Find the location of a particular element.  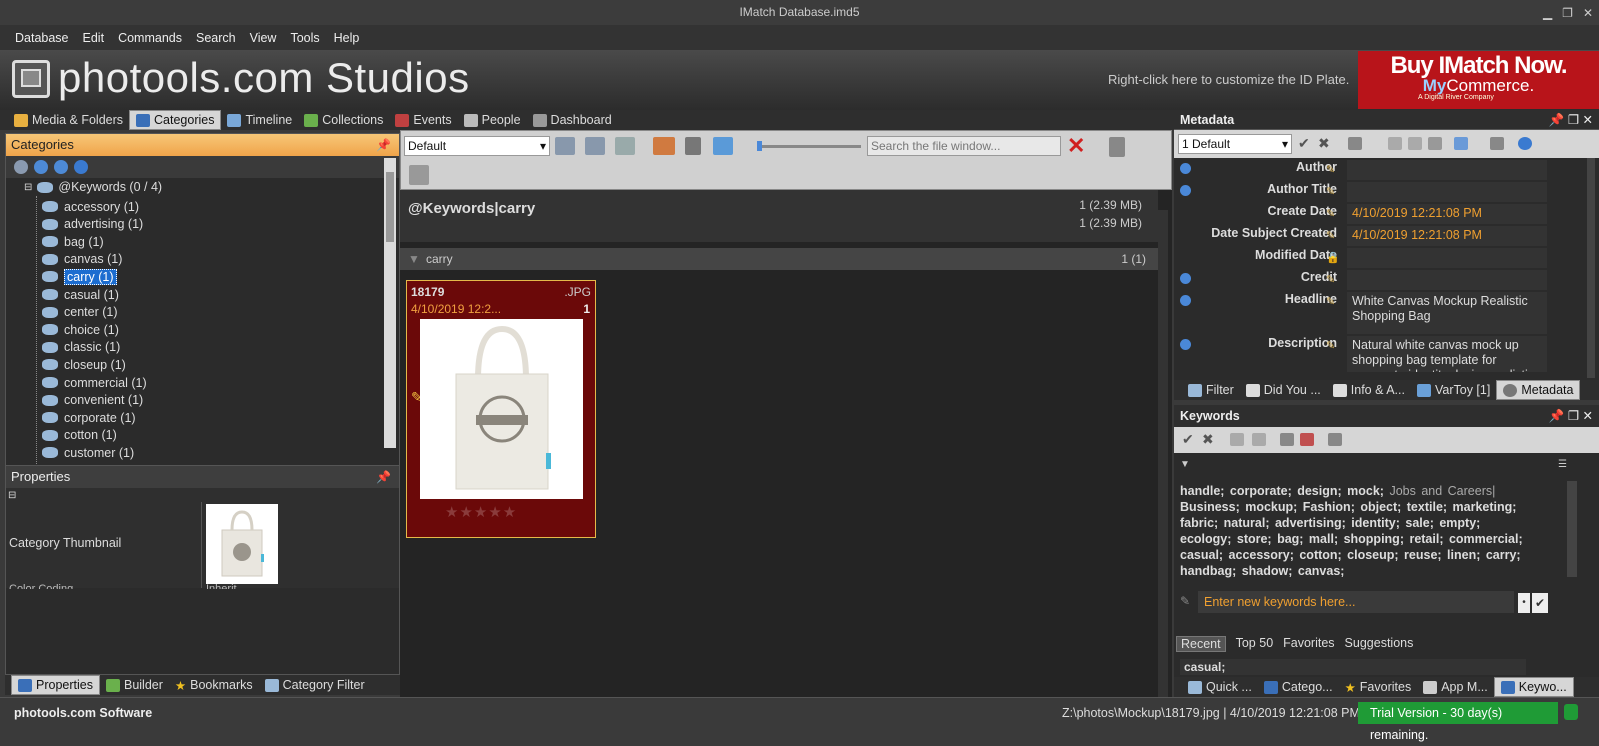

sidecar-icon is located at coordinates (1497, 143).